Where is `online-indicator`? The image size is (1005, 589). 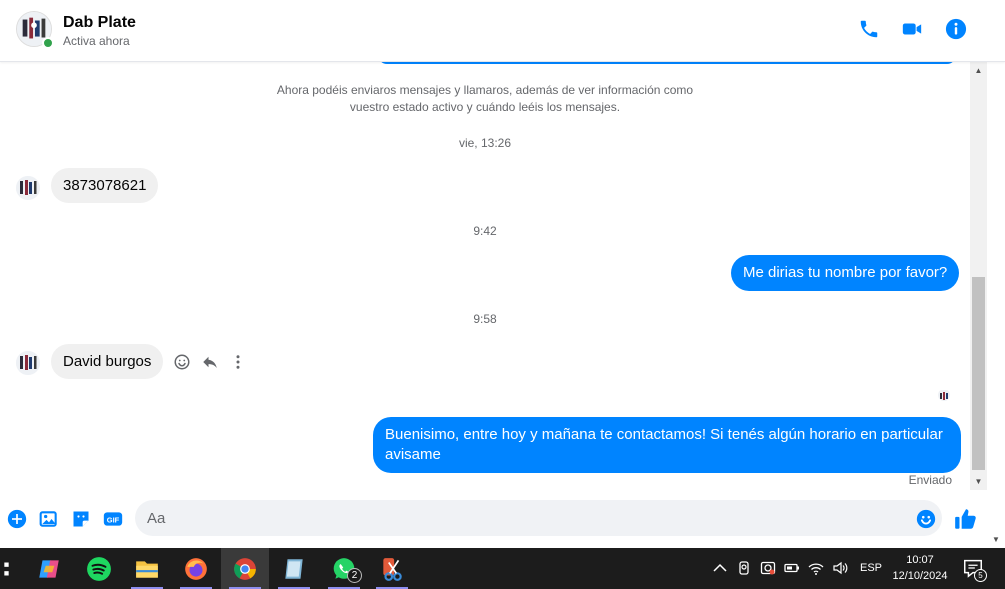 online-indicator is located at coordinates (48, 43).